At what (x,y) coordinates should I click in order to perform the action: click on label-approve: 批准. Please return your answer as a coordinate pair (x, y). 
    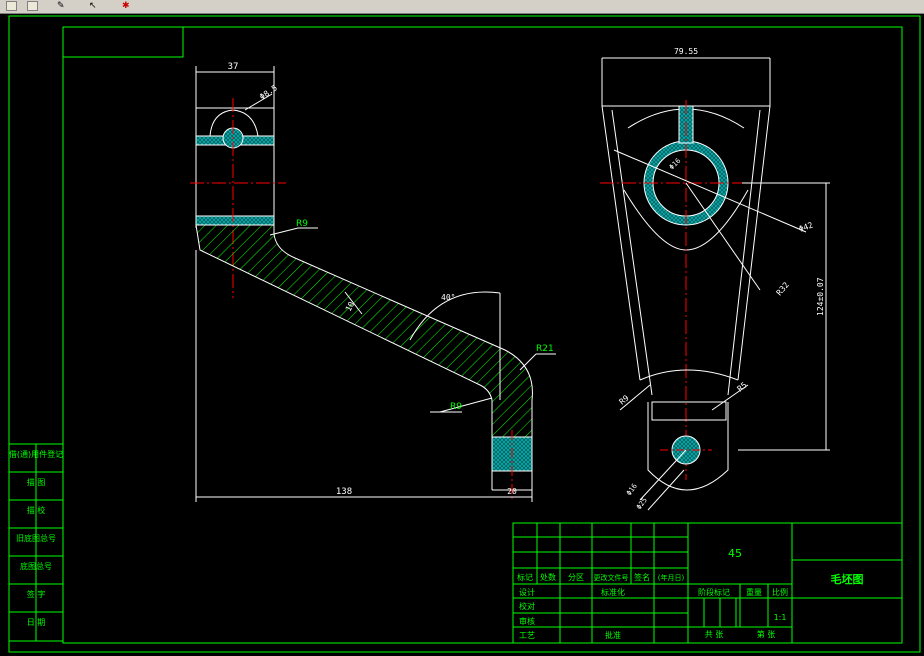
    Looking at the image, I should click on (613, 635).